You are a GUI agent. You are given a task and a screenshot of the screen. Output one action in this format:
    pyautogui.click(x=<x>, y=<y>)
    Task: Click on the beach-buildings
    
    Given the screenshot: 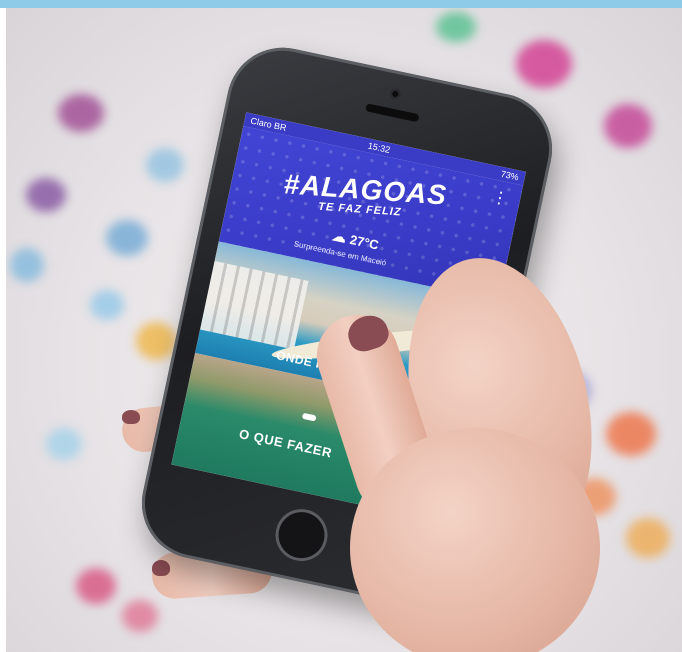 What is the action you would take?
    pyautogui.click(x=254, y=305)
    